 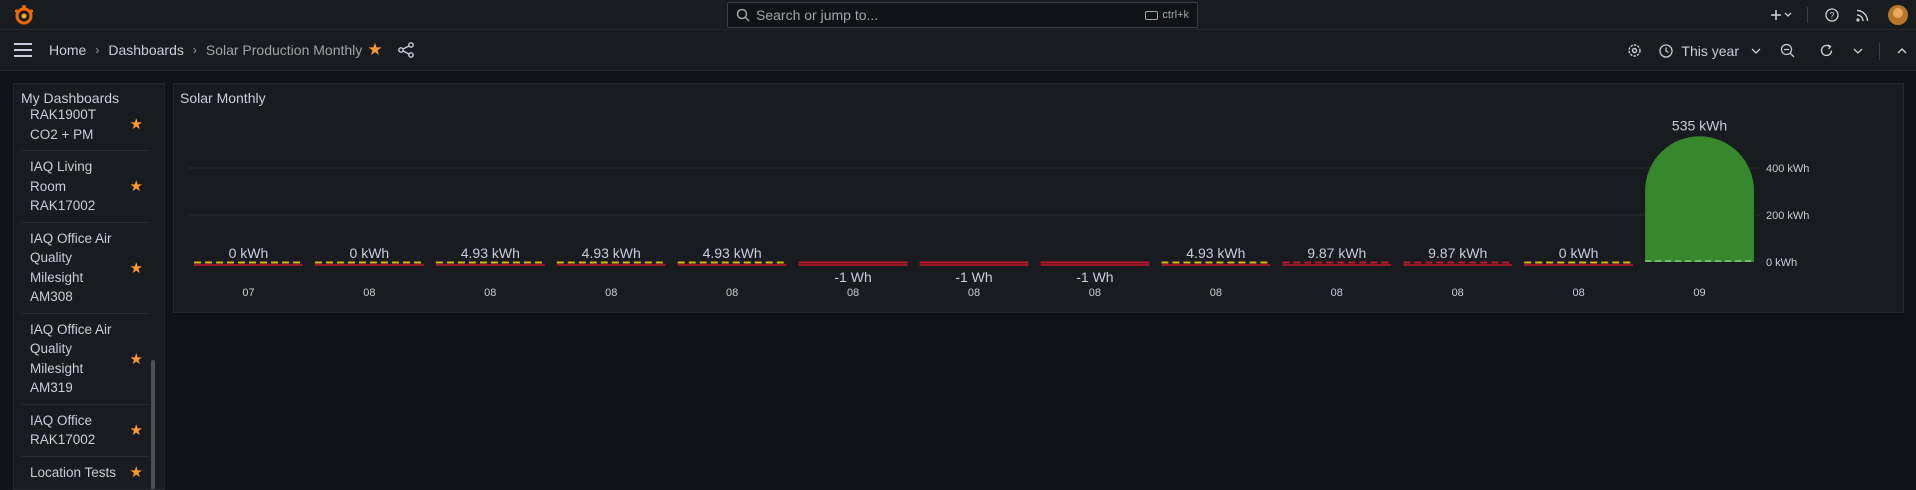 I want to click on chevron-up-icon, so click(x=1902, y=50).